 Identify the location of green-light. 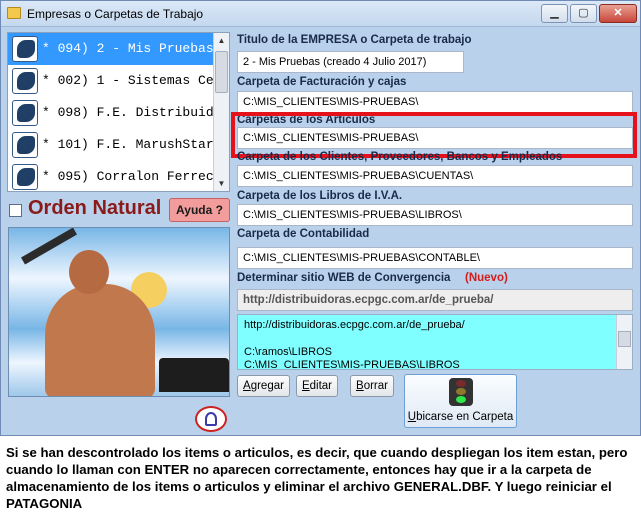
(461, 399).